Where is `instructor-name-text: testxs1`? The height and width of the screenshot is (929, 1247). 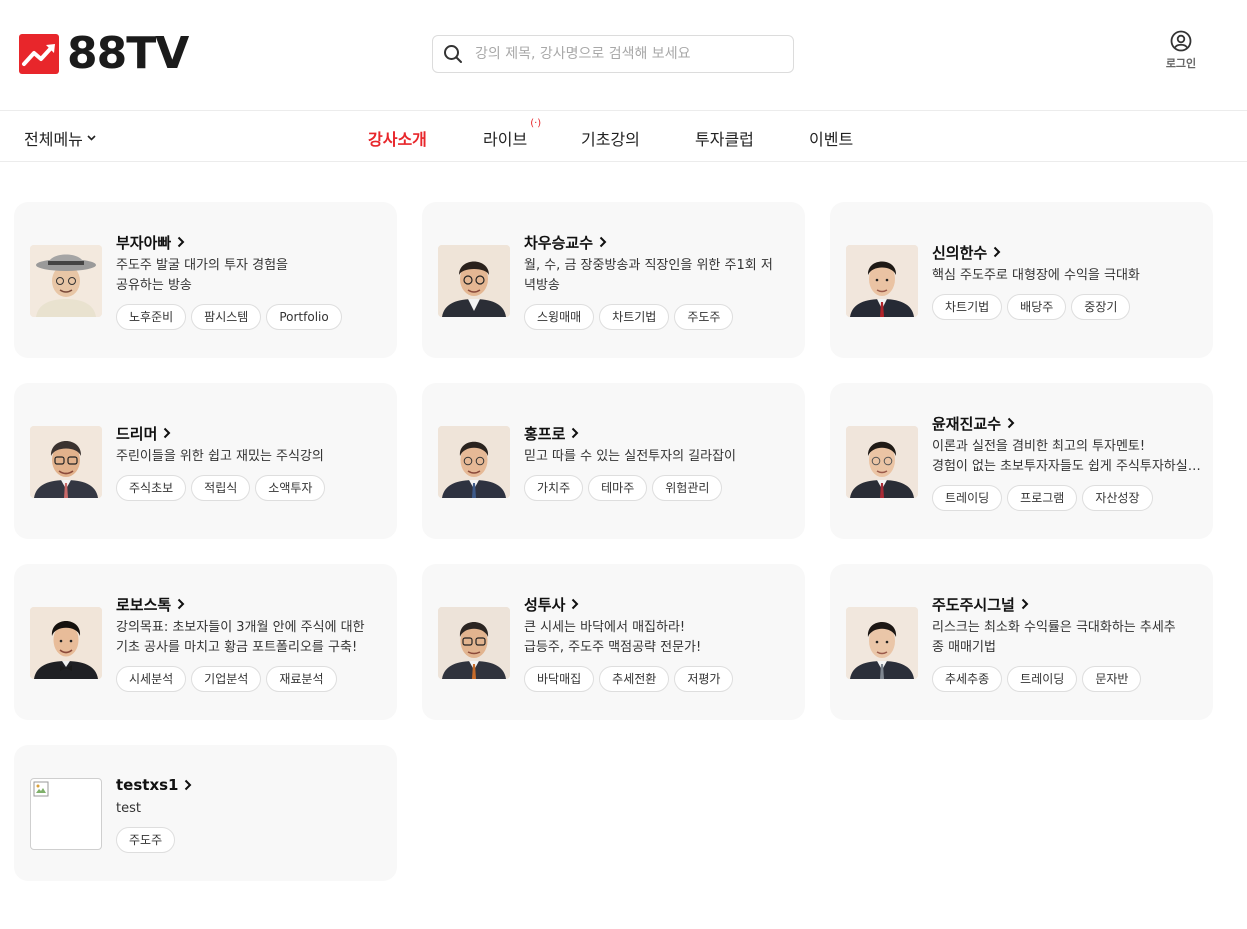 instructor-name-text: testxs1 is located at coordinates (147, 785).